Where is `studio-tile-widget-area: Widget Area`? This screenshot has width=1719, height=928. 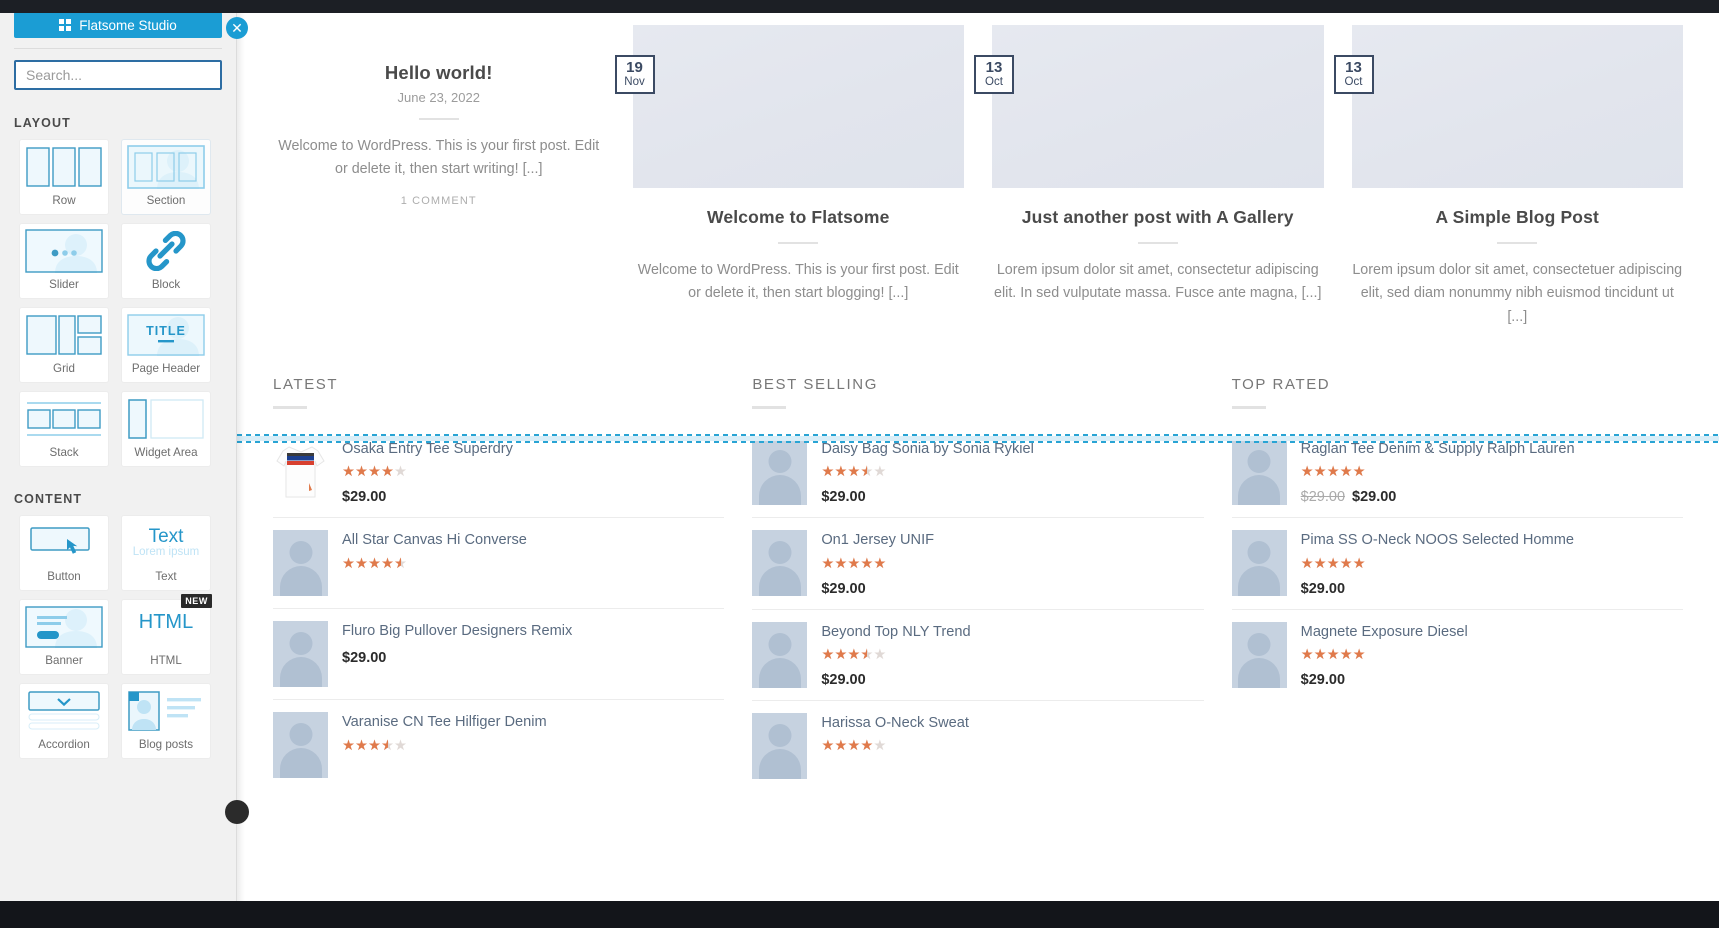
studio-tile-widget-area: Widget Area is located at coordinates (166, 429).